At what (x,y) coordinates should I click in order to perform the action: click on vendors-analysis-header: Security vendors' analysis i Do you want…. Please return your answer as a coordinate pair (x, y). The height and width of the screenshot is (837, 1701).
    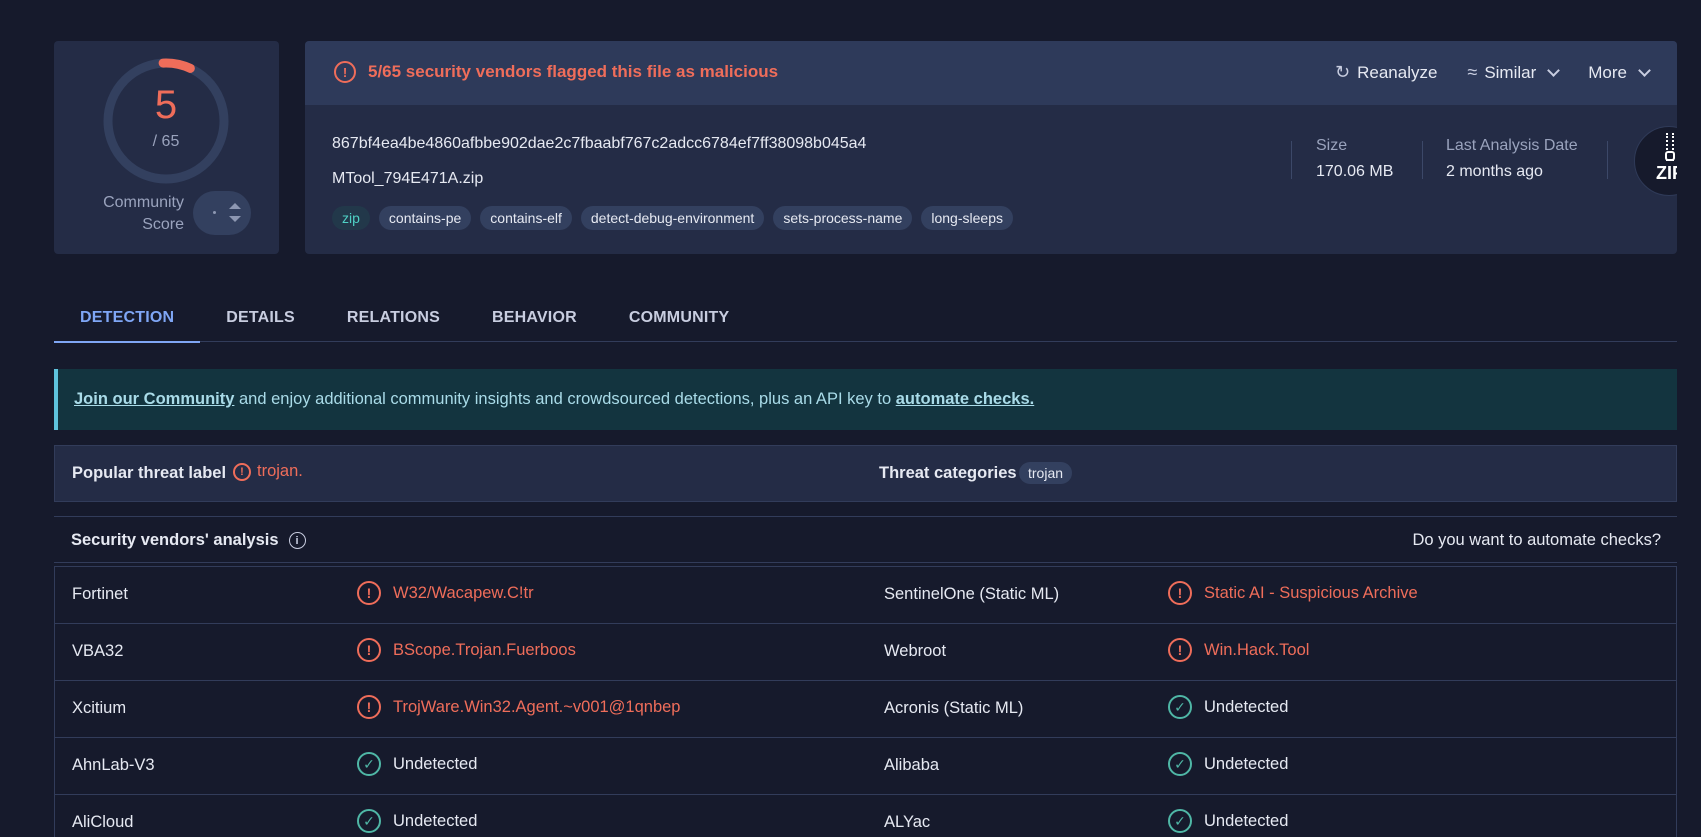
    Looking at the image, I should click on (865, 539).